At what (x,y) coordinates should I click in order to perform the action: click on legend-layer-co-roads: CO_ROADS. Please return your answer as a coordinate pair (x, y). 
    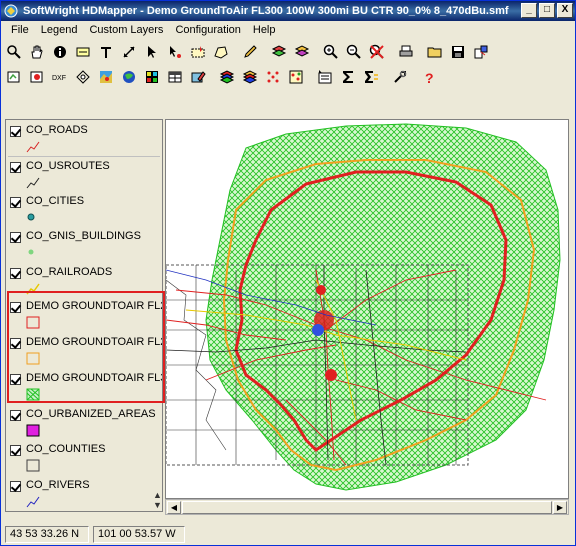
    Looking at the image, I should click on (84, 140).